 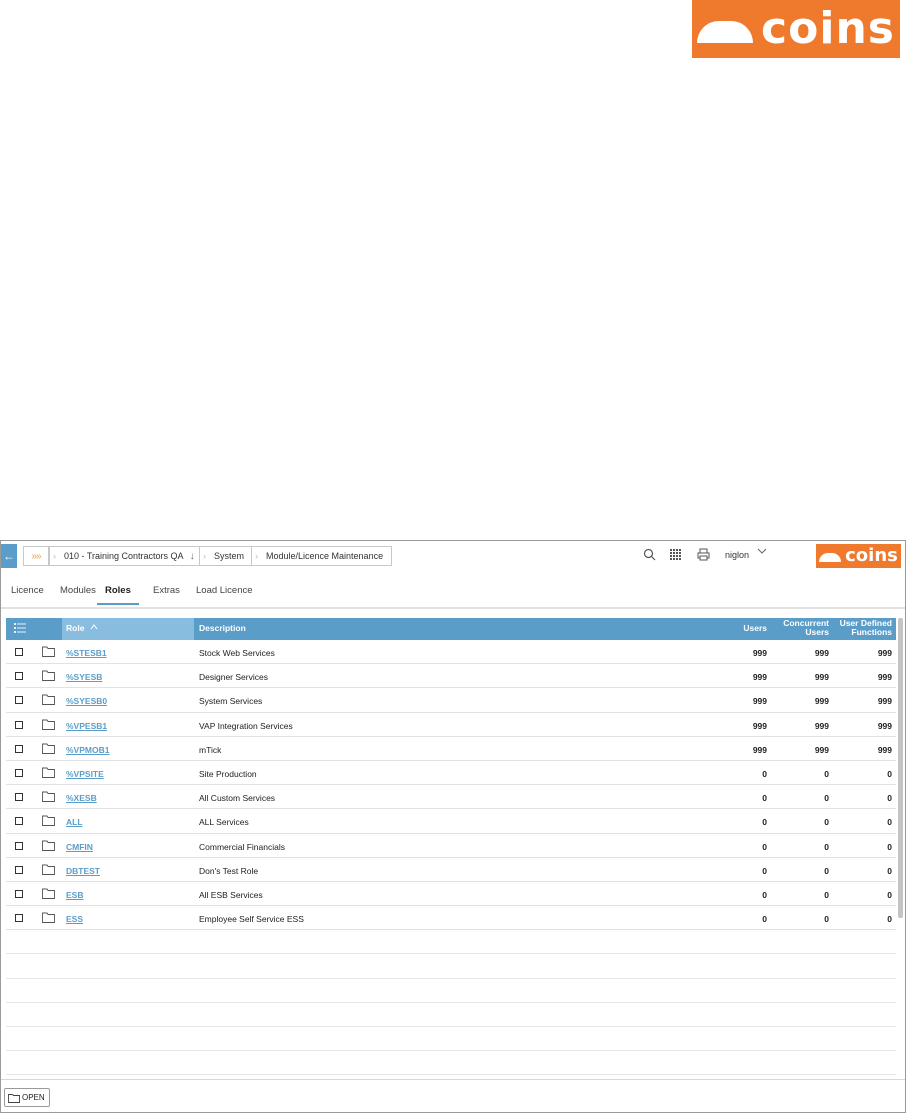 What do you see at coordinates (755, 628) in the screenshot?
I see `users-column-header: Users` at bounding box center [755, 628].